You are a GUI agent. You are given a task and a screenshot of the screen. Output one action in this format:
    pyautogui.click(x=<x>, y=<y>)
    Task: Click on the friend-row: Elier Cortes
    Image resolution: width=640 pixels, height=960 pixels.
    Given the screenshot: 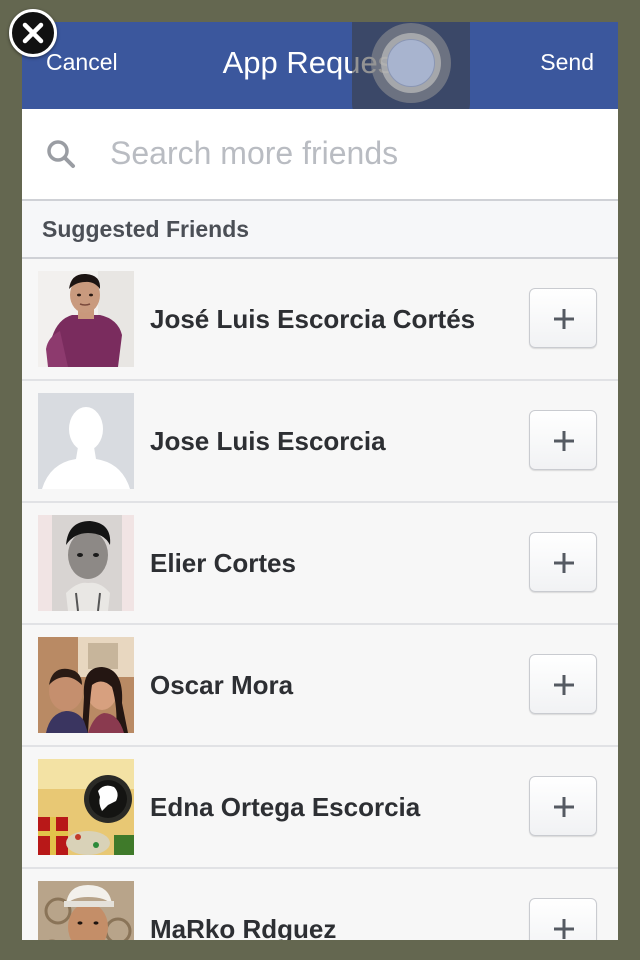 What is the action you would take?
    pyautogui.click(x=320, y=564)
    